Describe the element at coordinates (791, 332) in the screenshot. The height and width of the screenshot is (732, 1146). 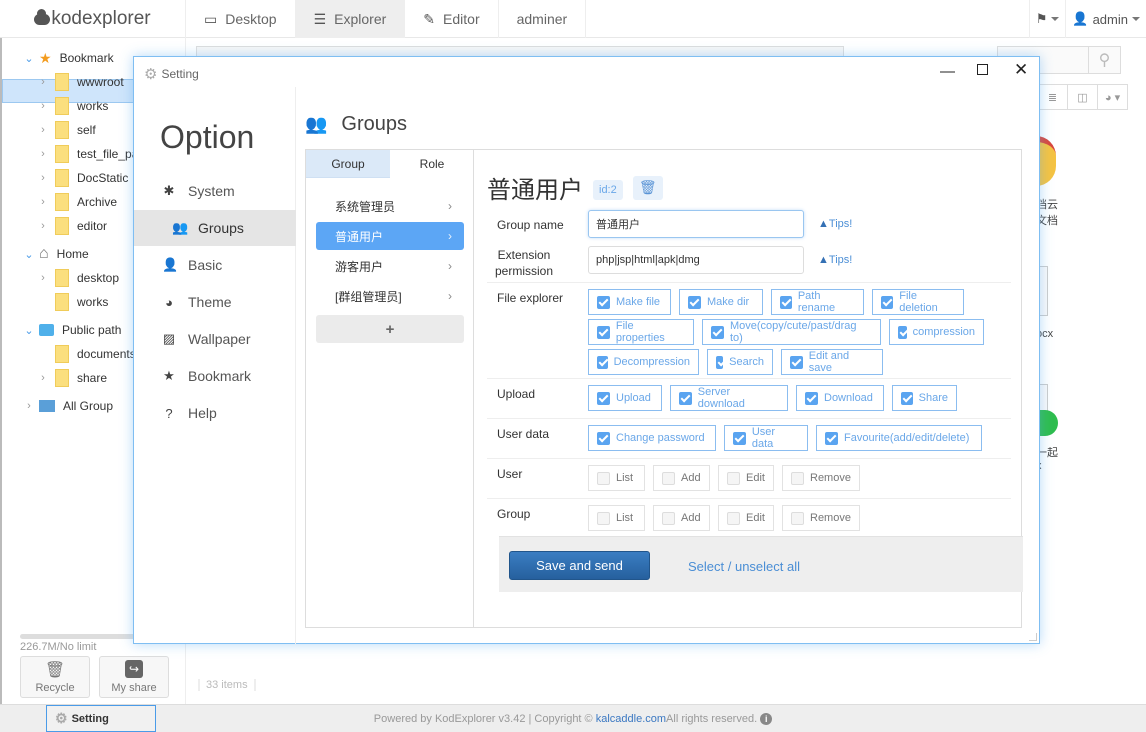
I see `permission-checkbox: Move(copy/cute/past/drag to)` at that location.